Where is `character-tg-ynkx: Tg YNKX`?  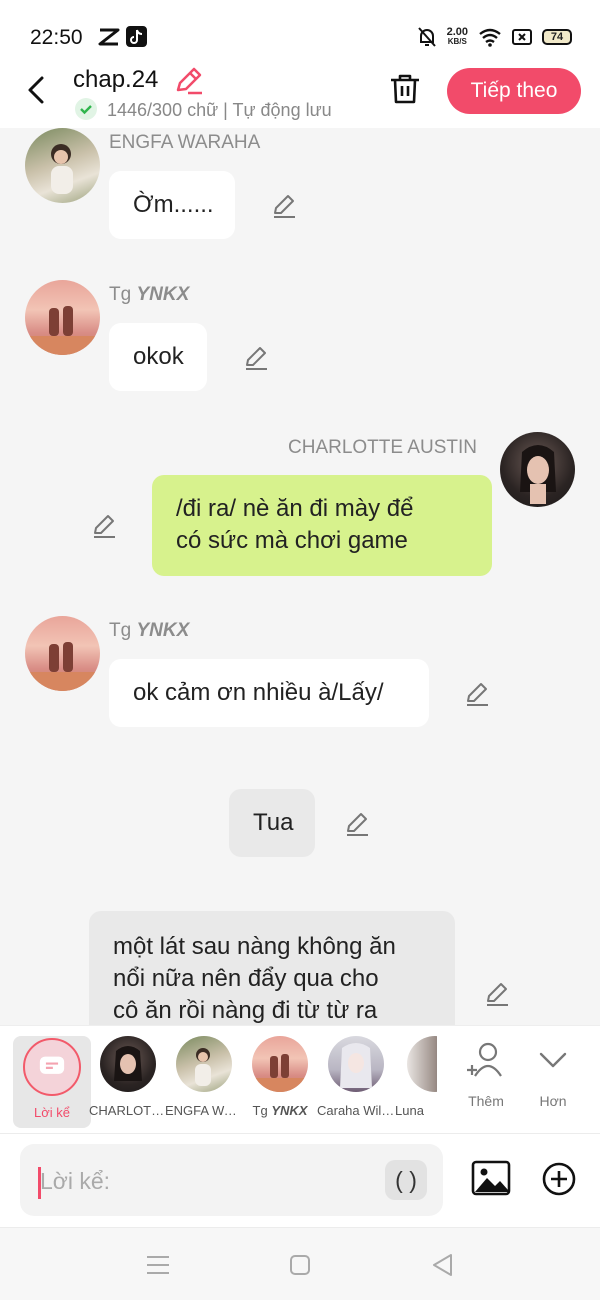
character-tg-ynkx: Tg YNKX is located at coordinates (280, 1082).